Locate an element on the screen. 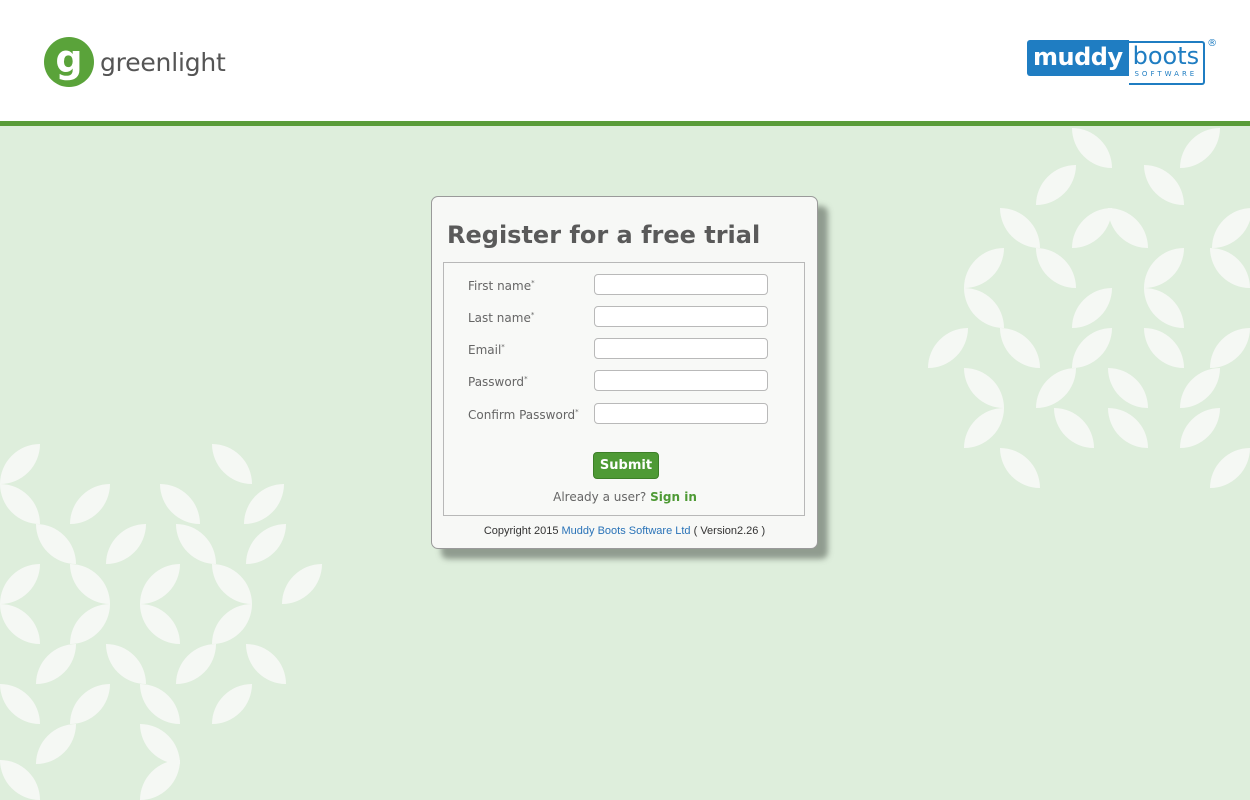  last-name-field is located at coordinates (681, 316).